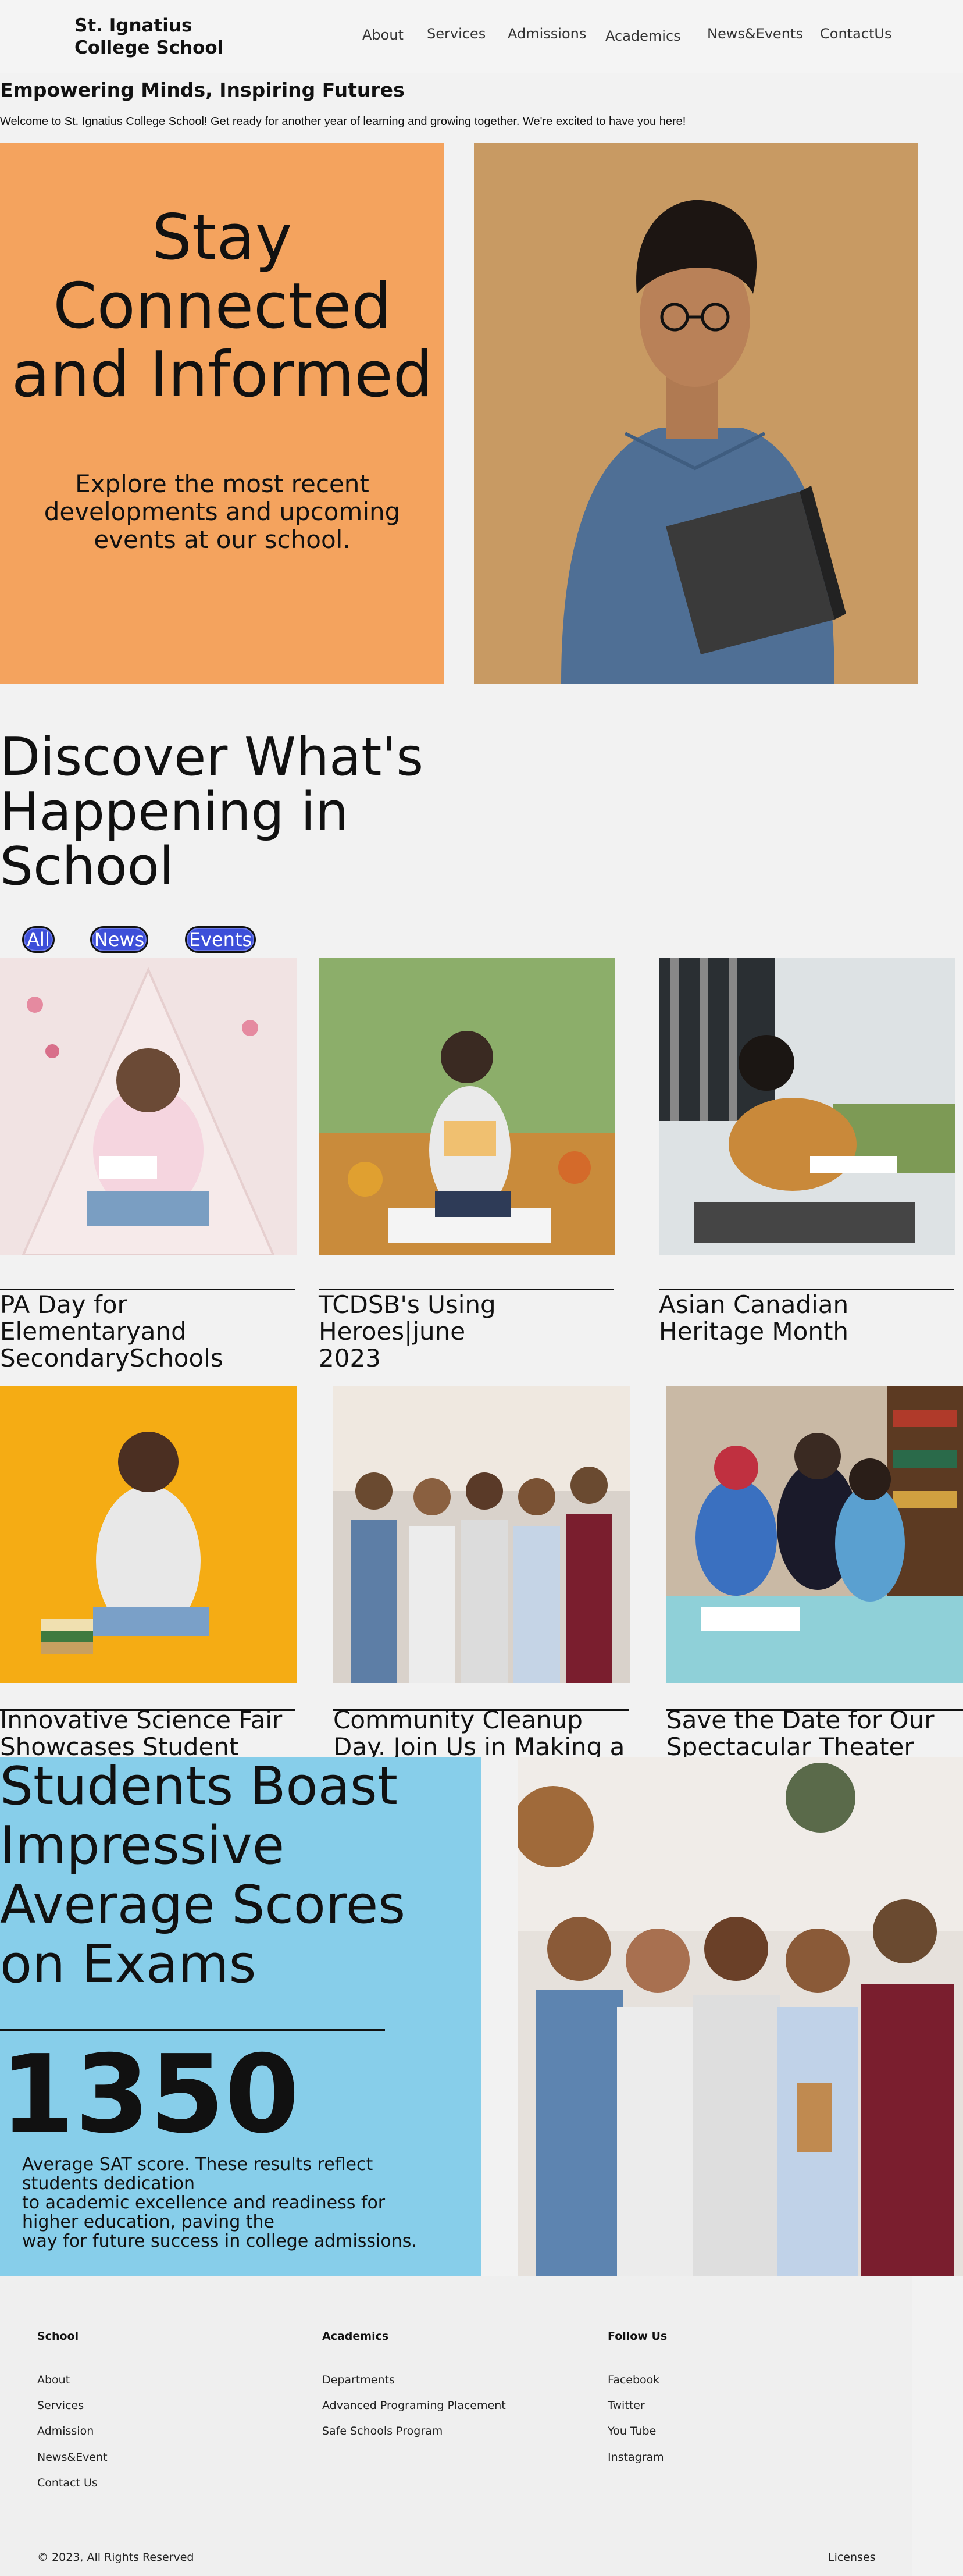 Image resolution: width=963 pixels, height=2576 pixels. I want to click on footer-link-instagram: Instagram, so click(636, 2457).